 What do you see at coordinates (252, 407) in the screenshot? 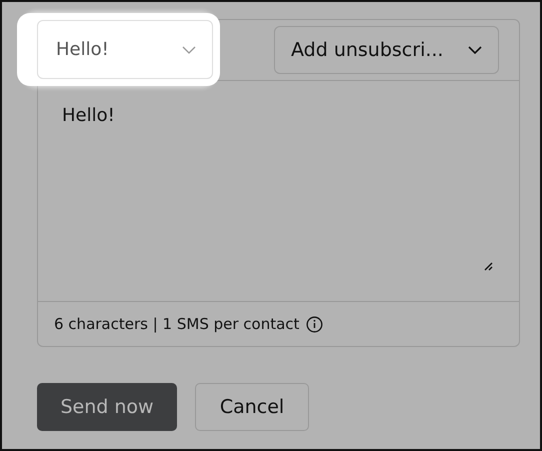
I see `cancel-button: Cancel` at bounding box center [252, 407].